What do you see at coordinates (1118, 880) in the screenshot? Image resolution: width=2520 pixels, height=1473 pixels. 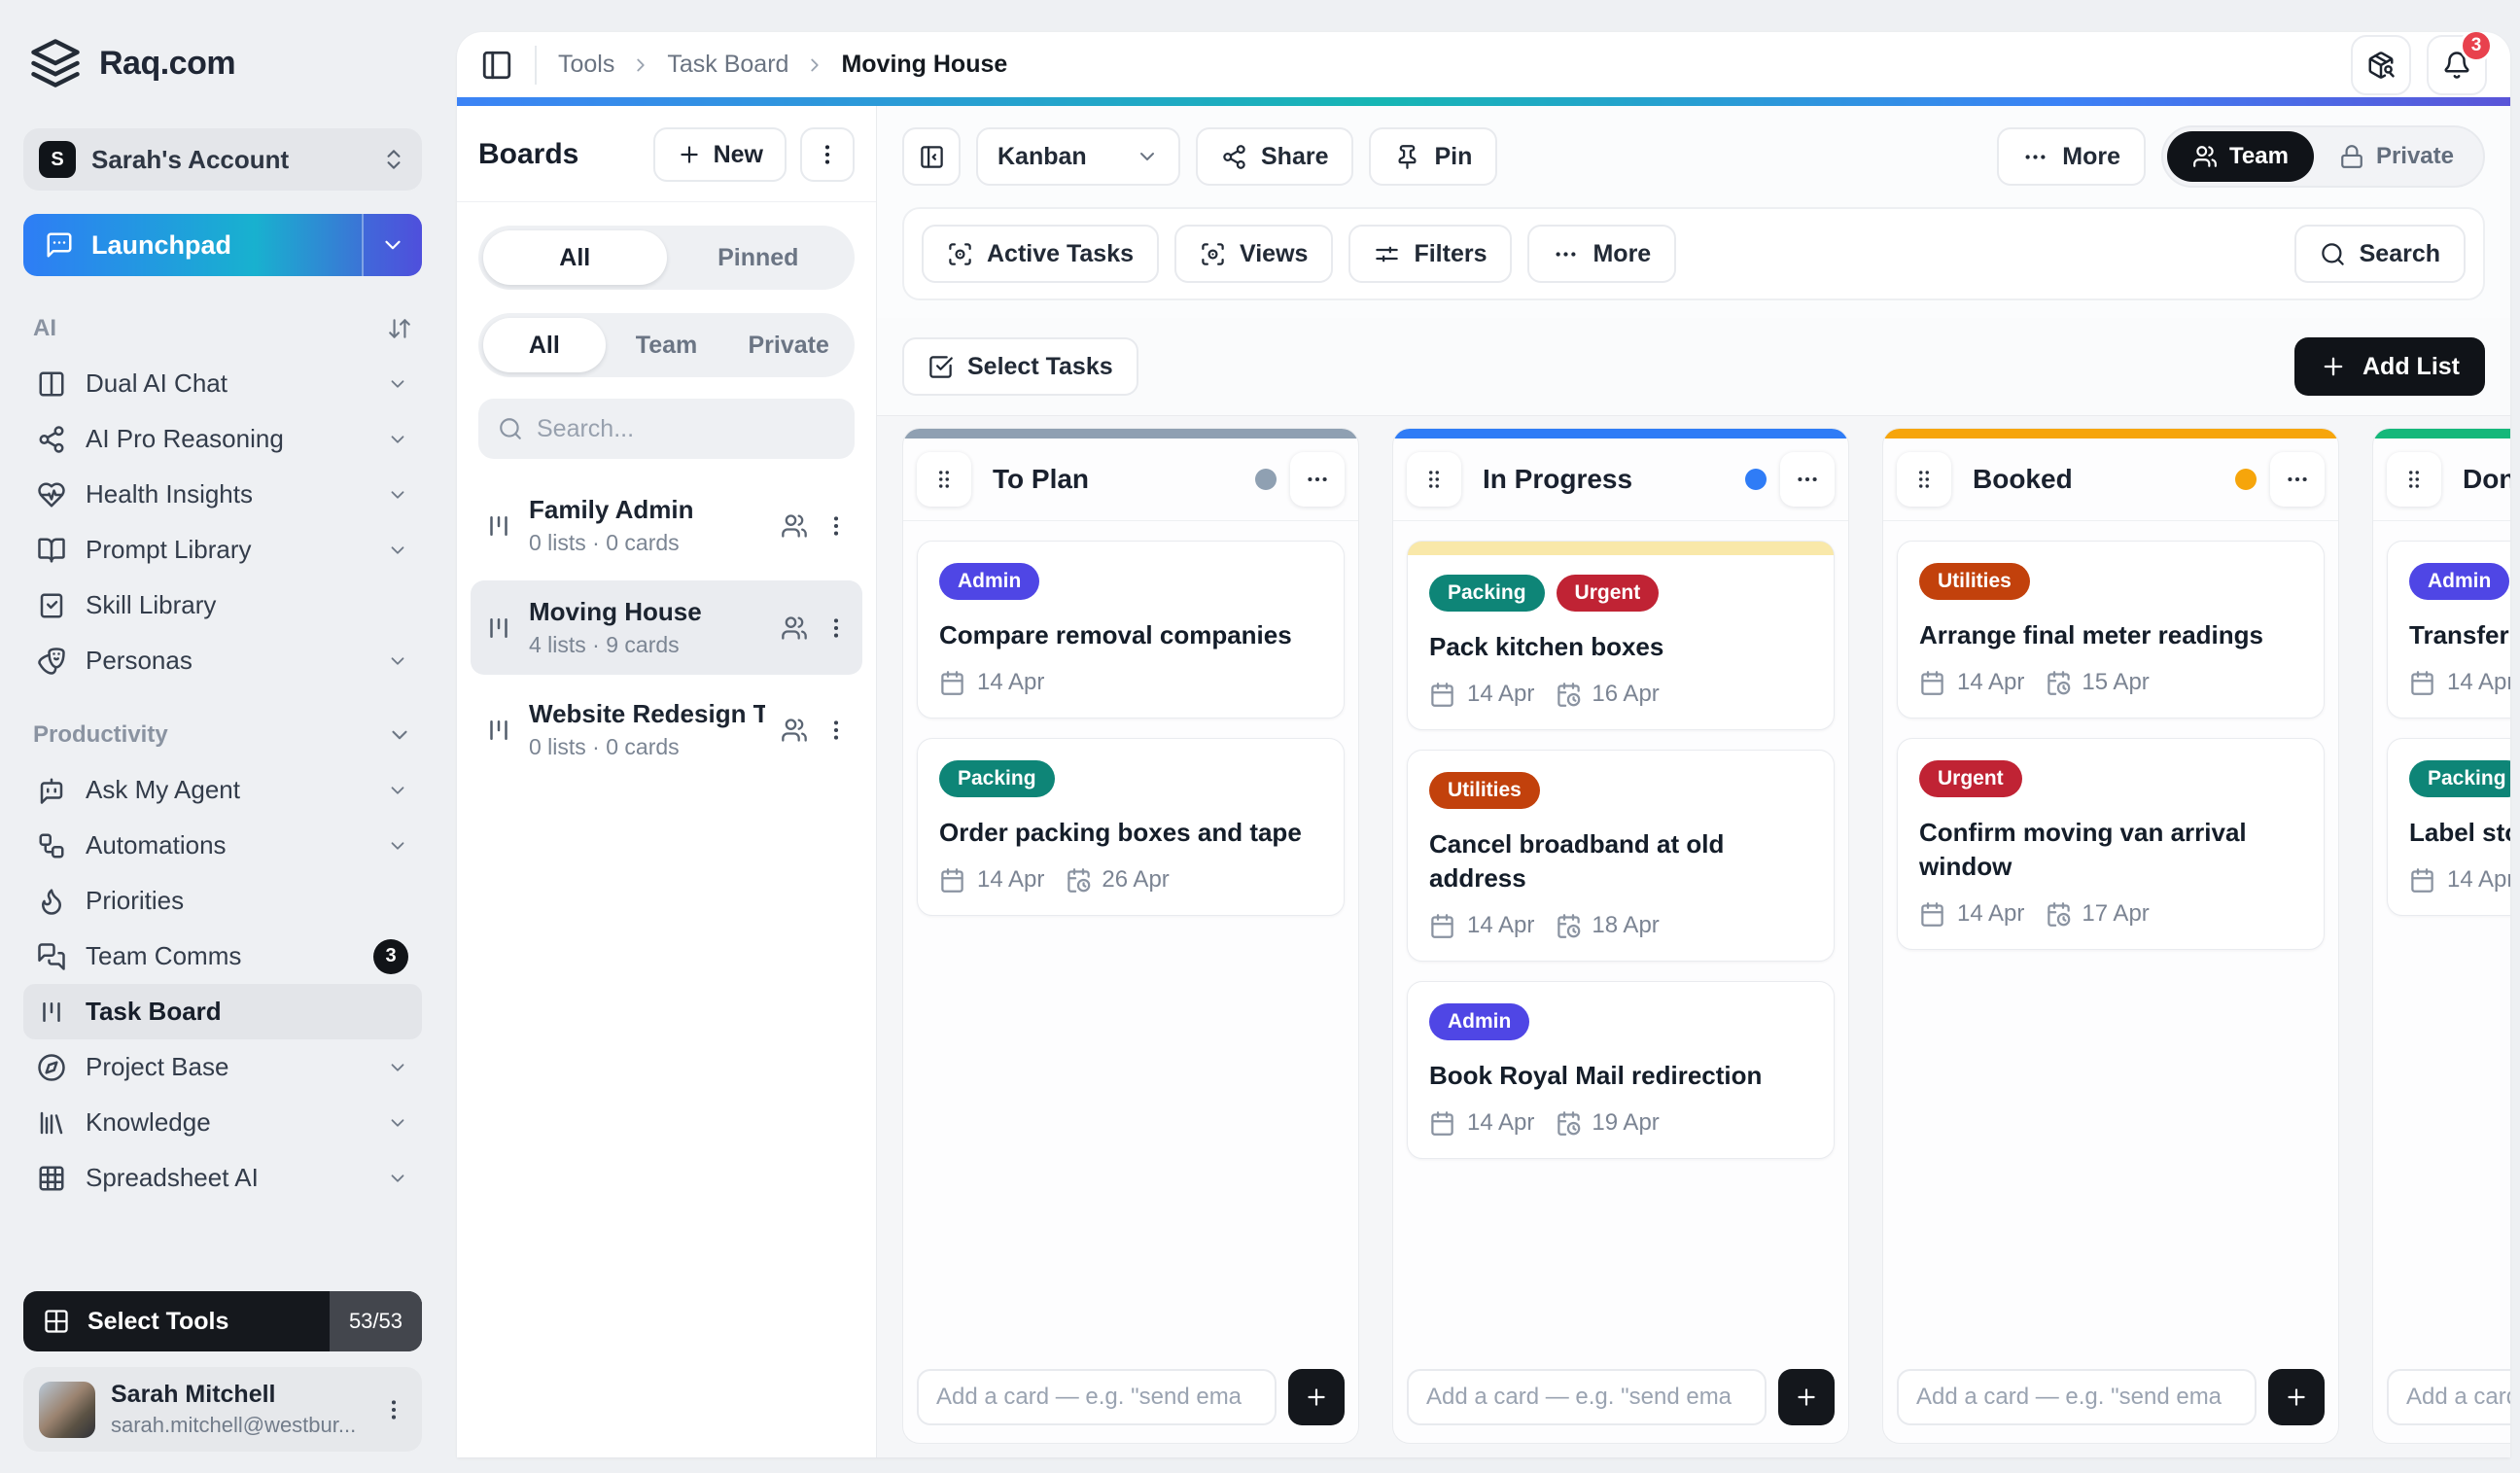 I see `due-date-group: 26 Apr` at bounding box center [1118, 880].